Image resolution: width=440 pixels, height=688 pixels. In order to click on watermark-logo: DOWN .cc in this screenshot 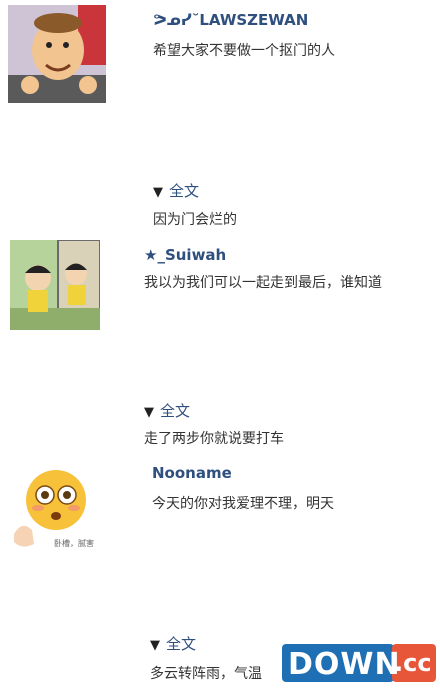, I will do `click(359, 662)`.